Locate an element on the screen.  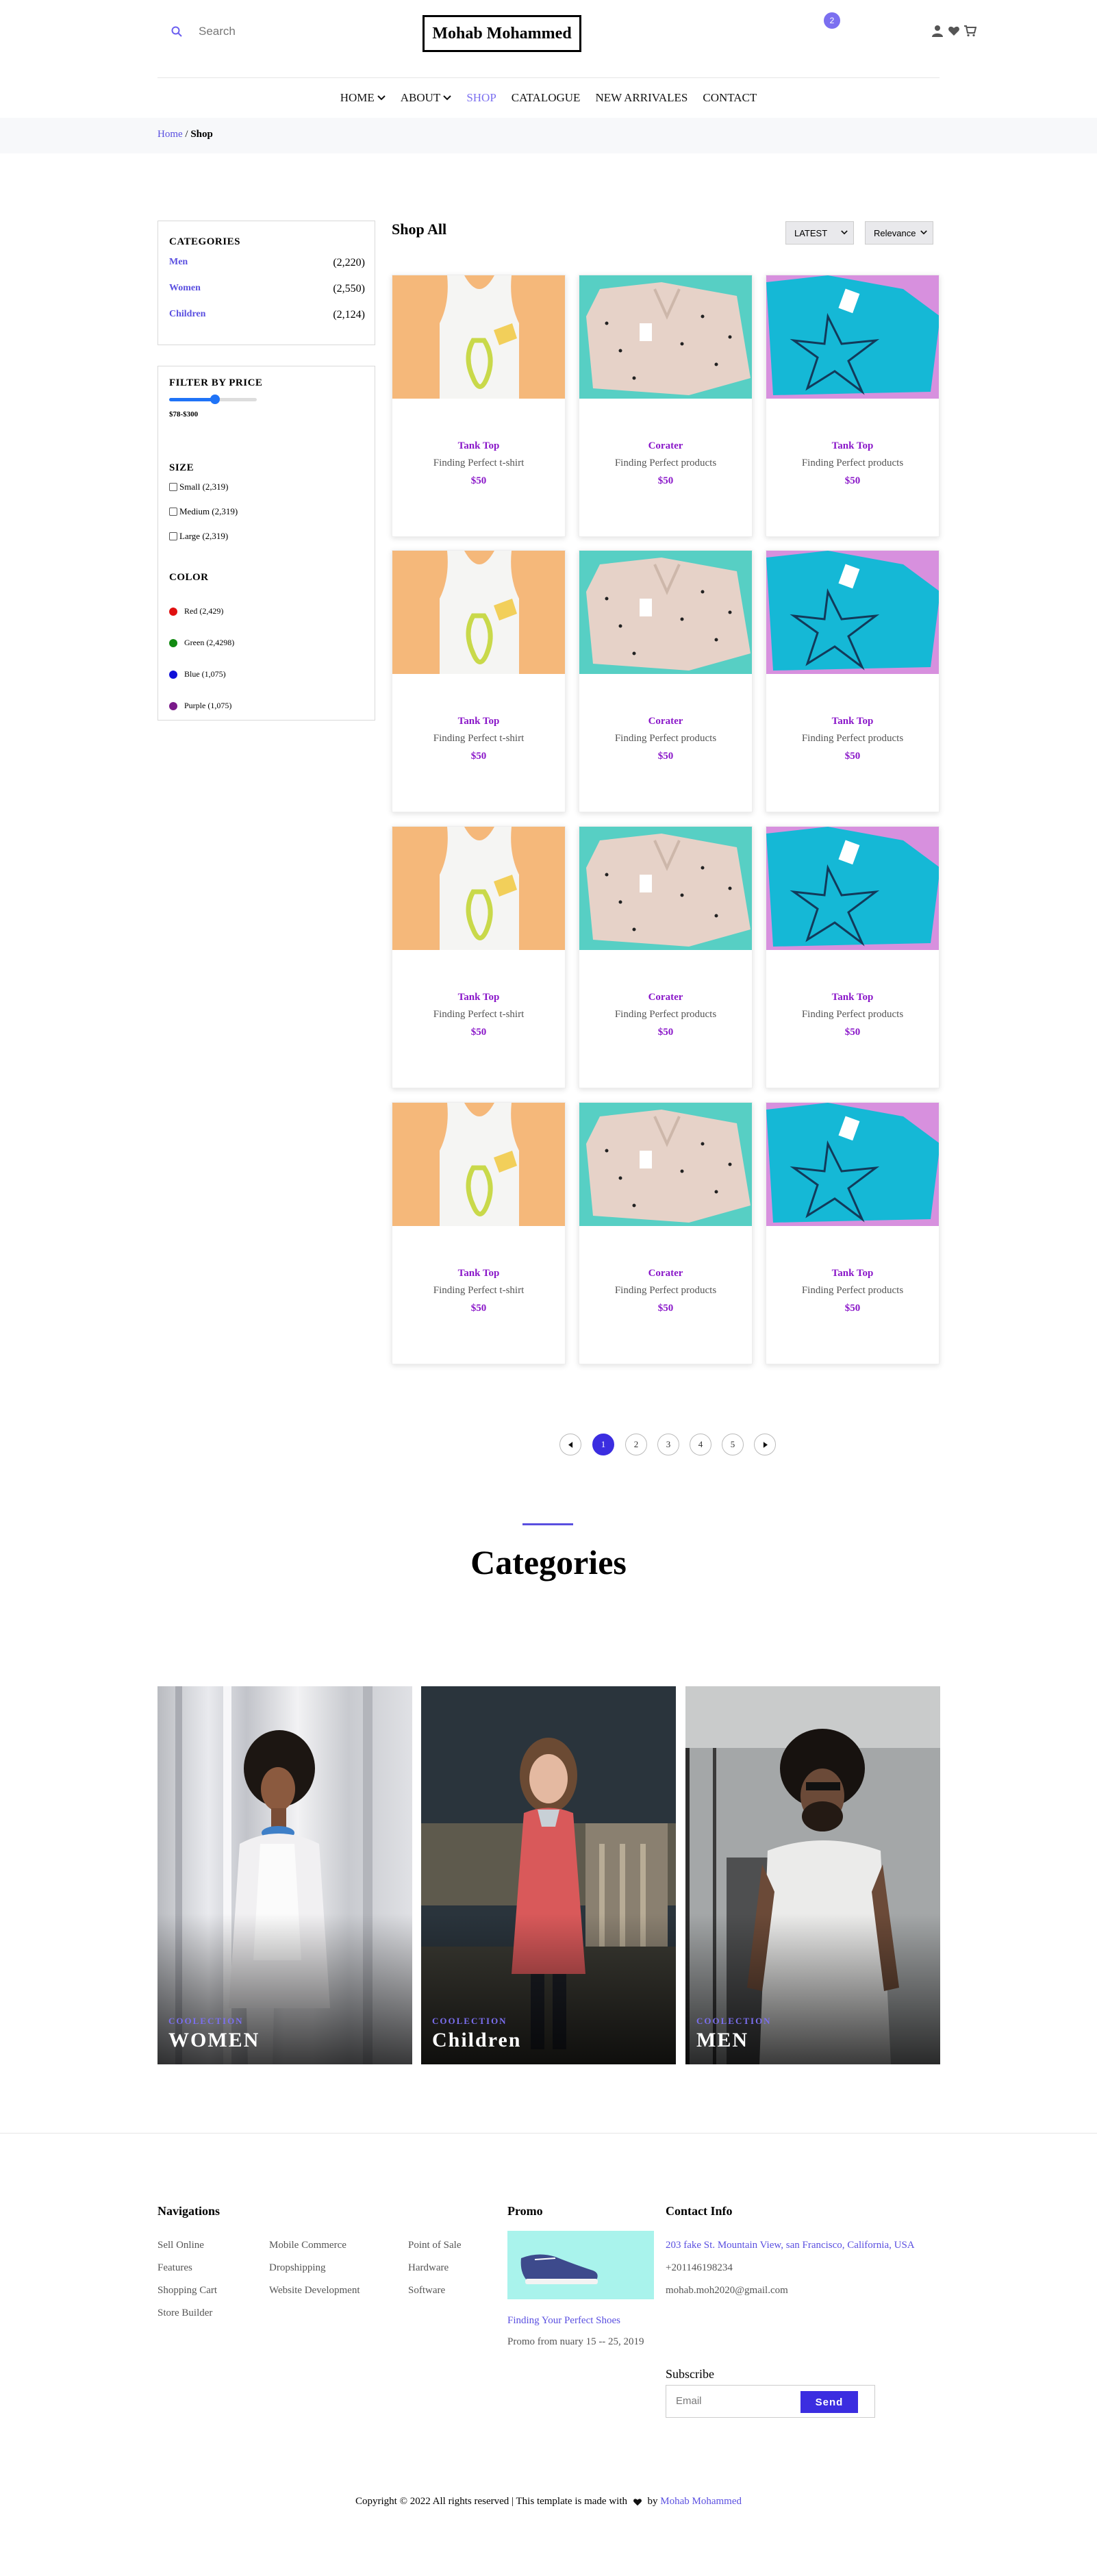
color-green-option: Green (2,4298) is located at coordinates (202, 643).